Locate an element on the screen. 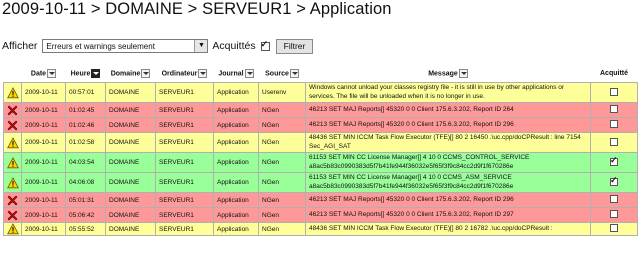 This screenshot has height=264, width=640. header-source: Source is located at coordinates (282, 73).